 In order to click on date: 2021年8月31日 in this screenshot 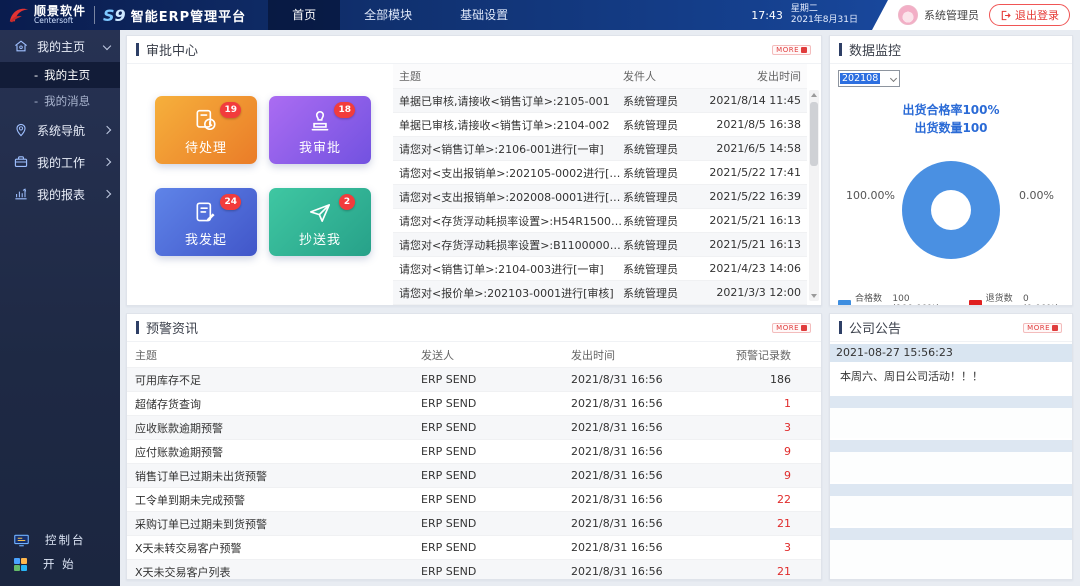, I will do `click(824, 20)`.